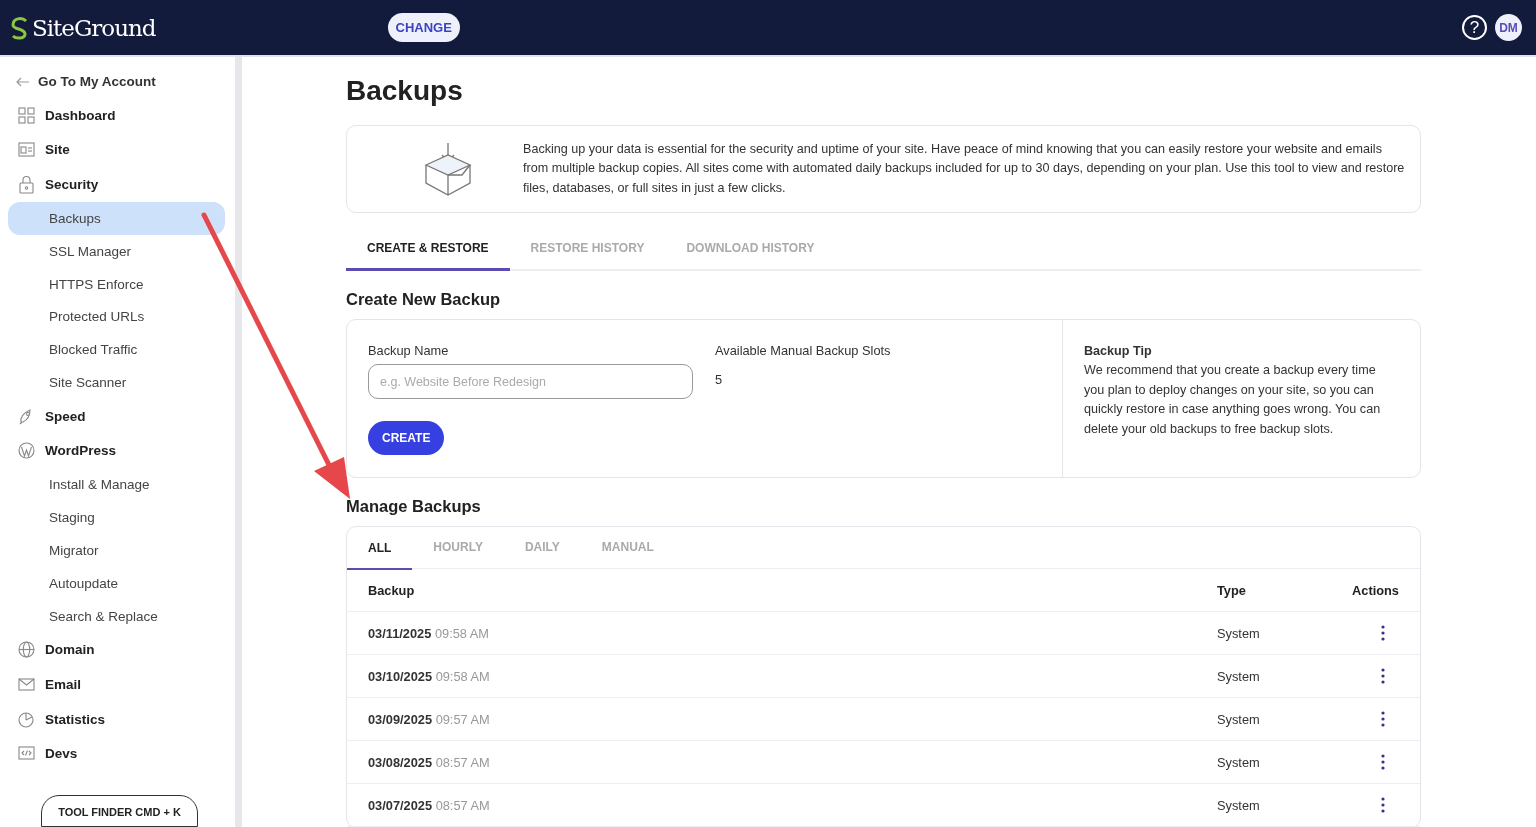  I want to click on sidebar-item: Domain, so click(116, 650).